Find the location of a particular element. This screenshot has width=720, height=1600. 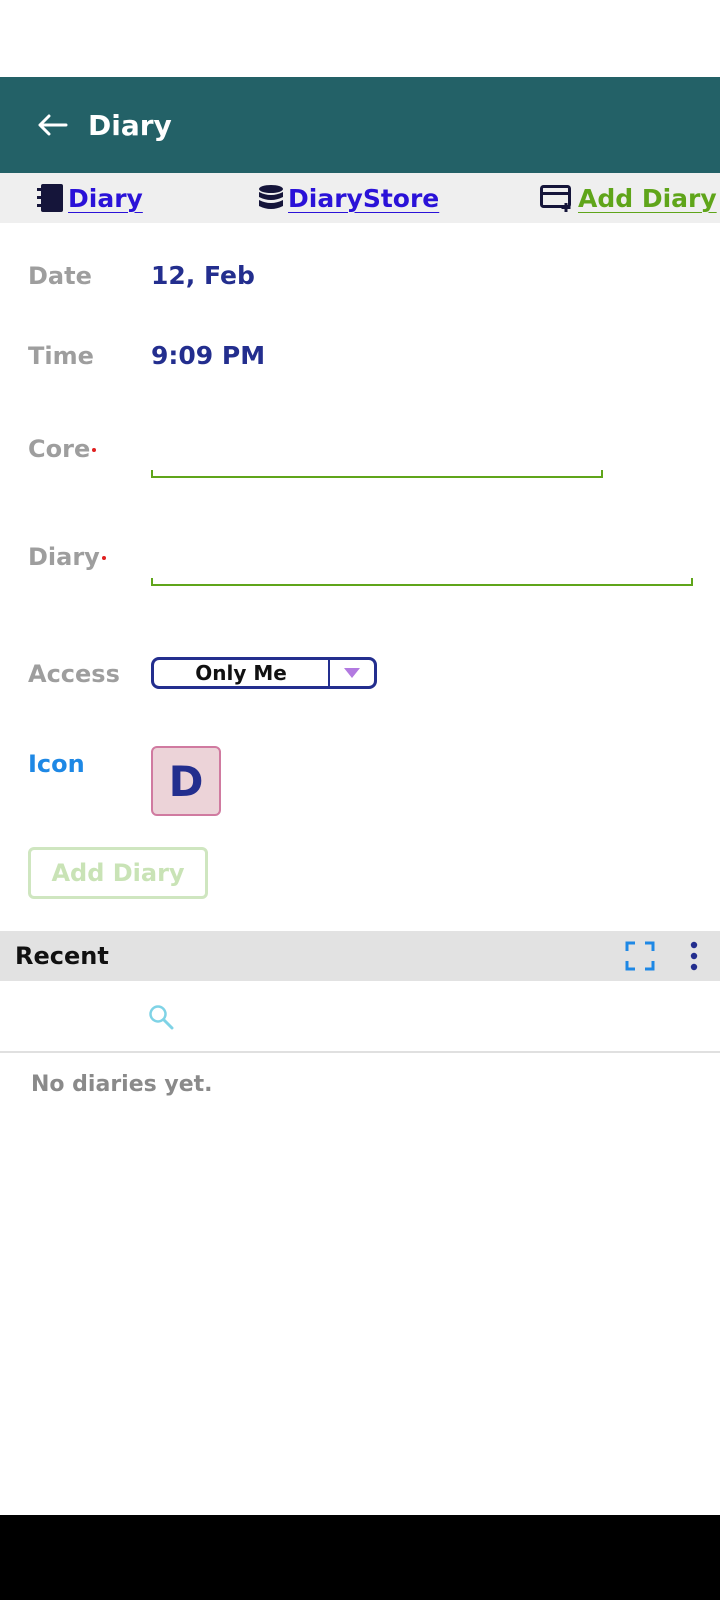

add-diary-button: Add Diary is located at coordinates (118, 873).